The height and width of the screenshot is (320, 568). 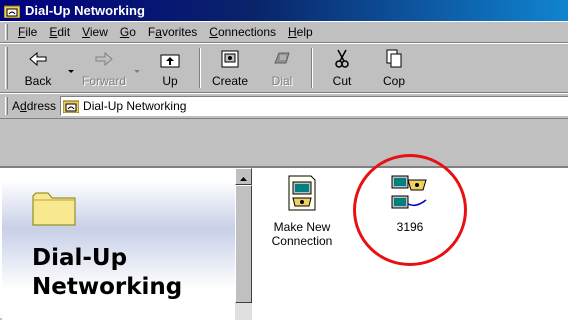 I want to click on scroll-thumb, so click(x=243, y=244).